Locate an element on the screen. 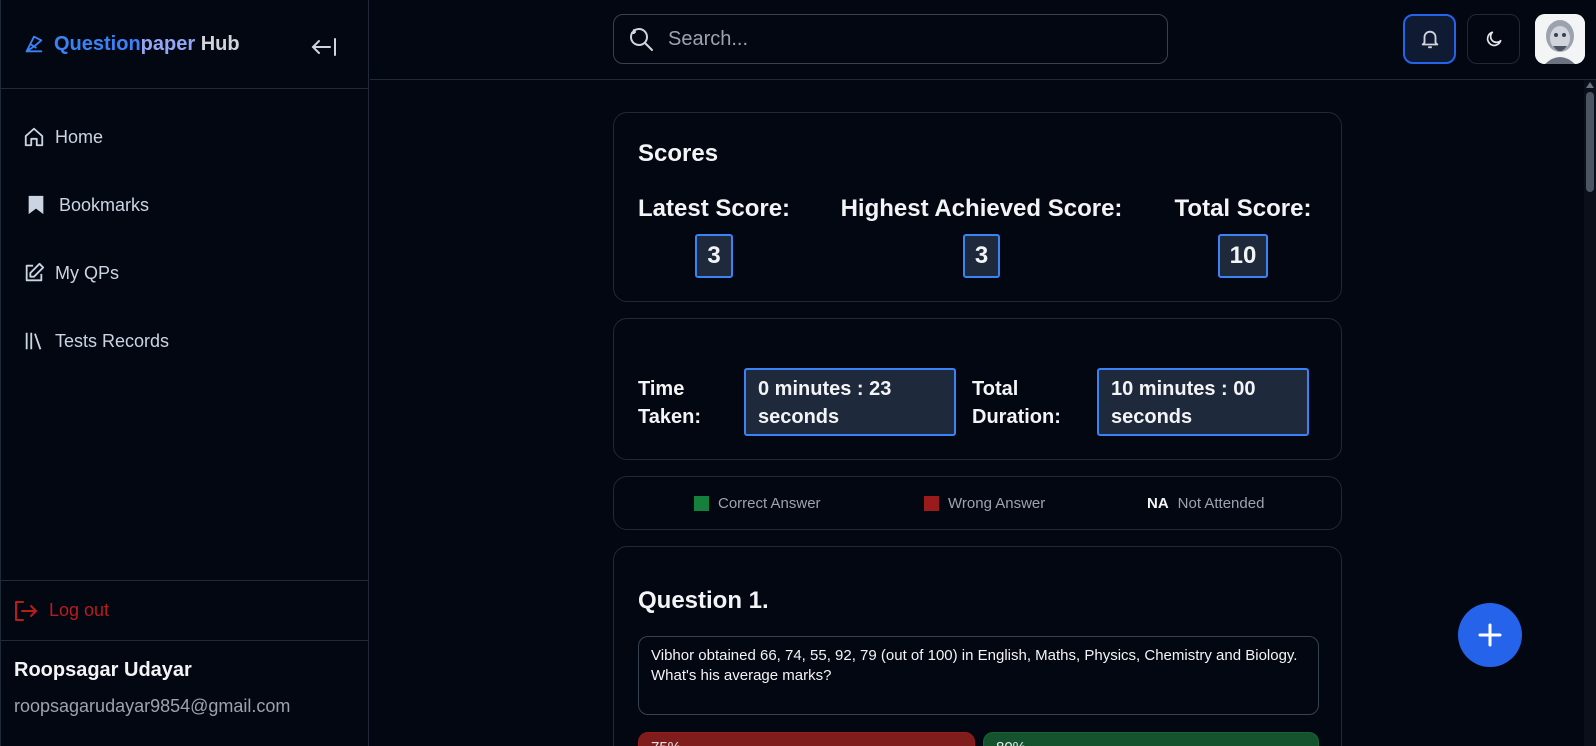  add-button is located at coordinates (1490, 635).